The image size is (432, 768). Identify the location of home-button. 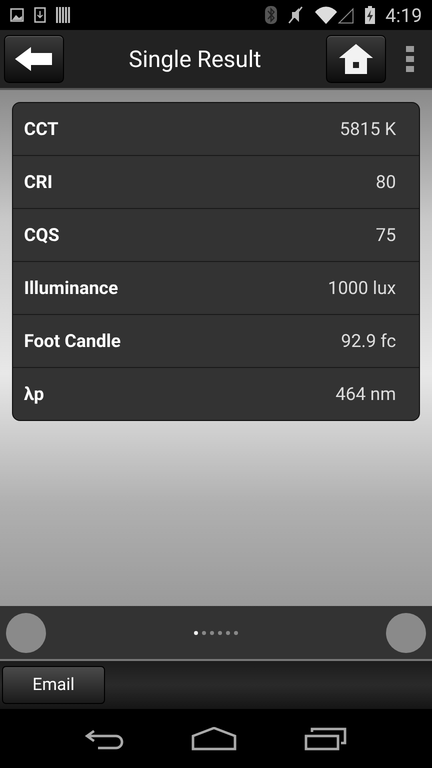
(356, 59).